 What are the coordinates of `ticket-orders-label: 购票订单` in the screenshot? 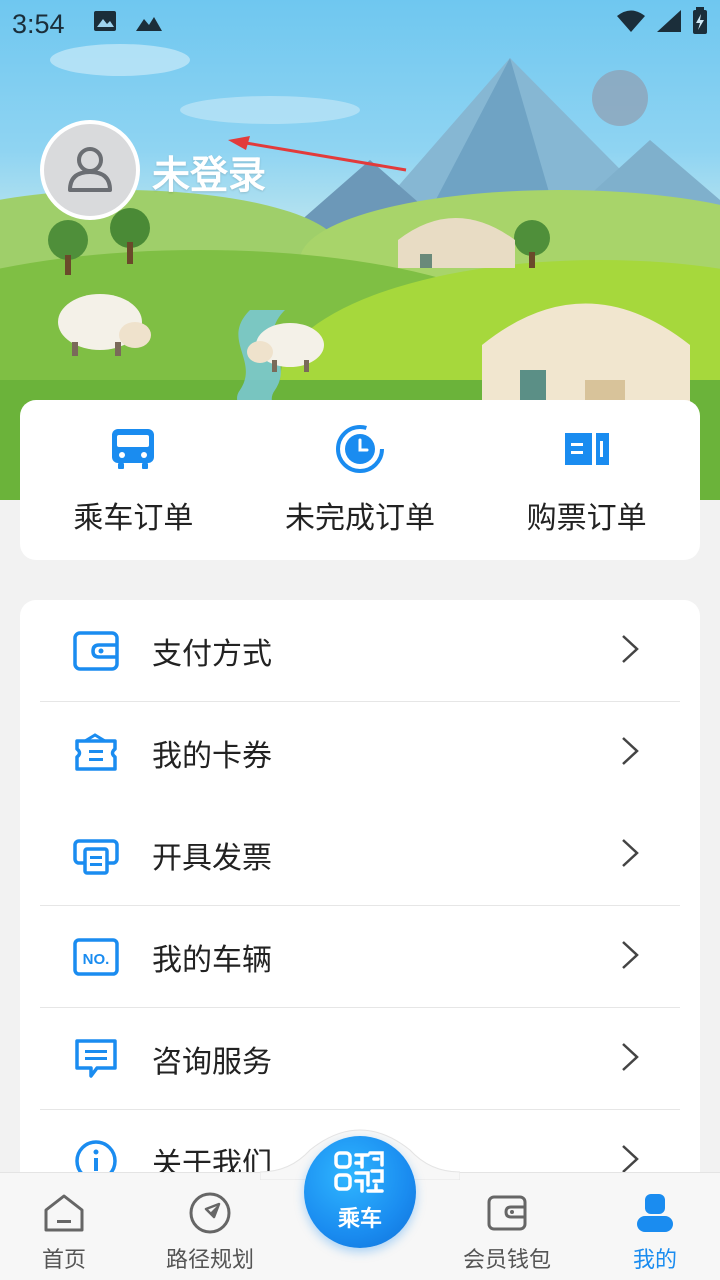 It's located at (586, 518).